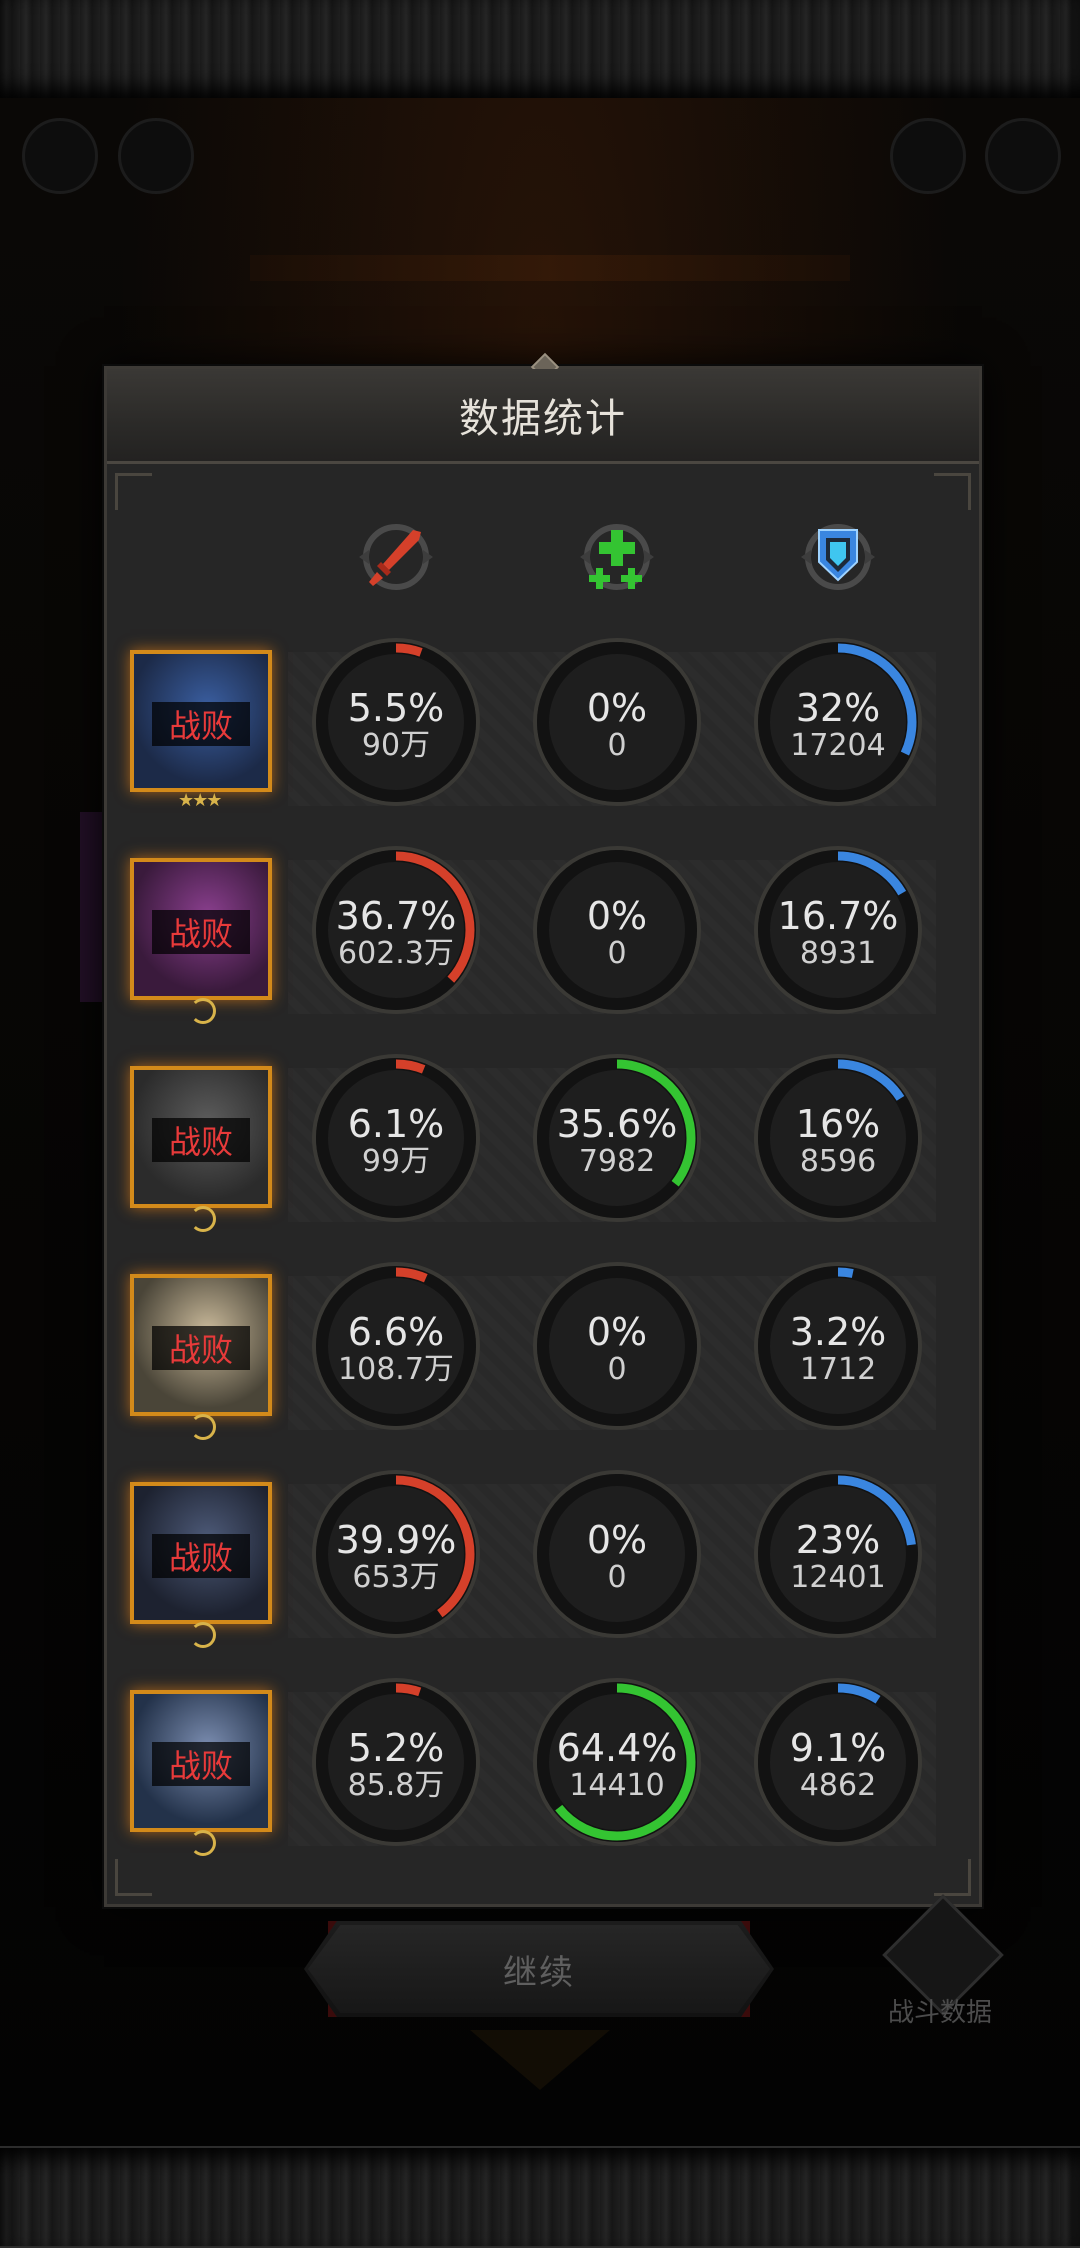 The height and width of the screenshot is (2248, 1080). Describe the element at coordinates (396, 916) in the screenshot. I see `damage-percent: 36.7%` at that location.